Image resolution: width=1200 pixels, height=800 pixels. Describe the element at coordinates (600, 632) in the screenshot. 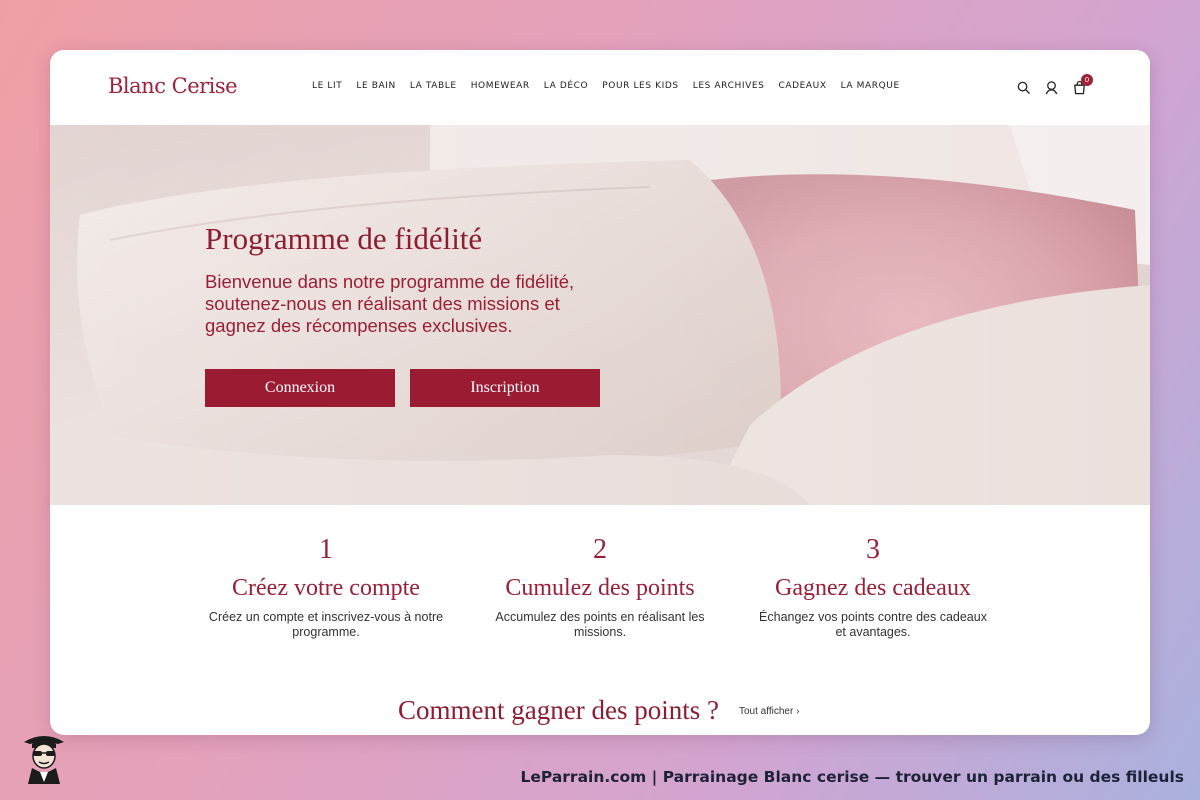

I see `step-description-line: missions.` at that location.